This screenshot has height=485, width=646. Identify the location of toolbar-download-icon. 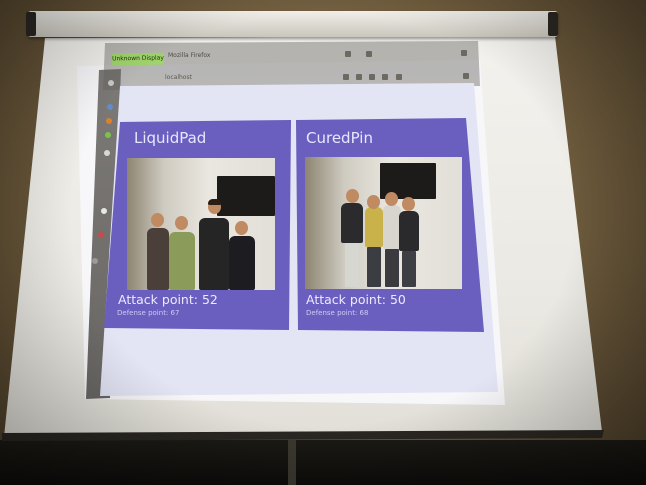
(359, 77).